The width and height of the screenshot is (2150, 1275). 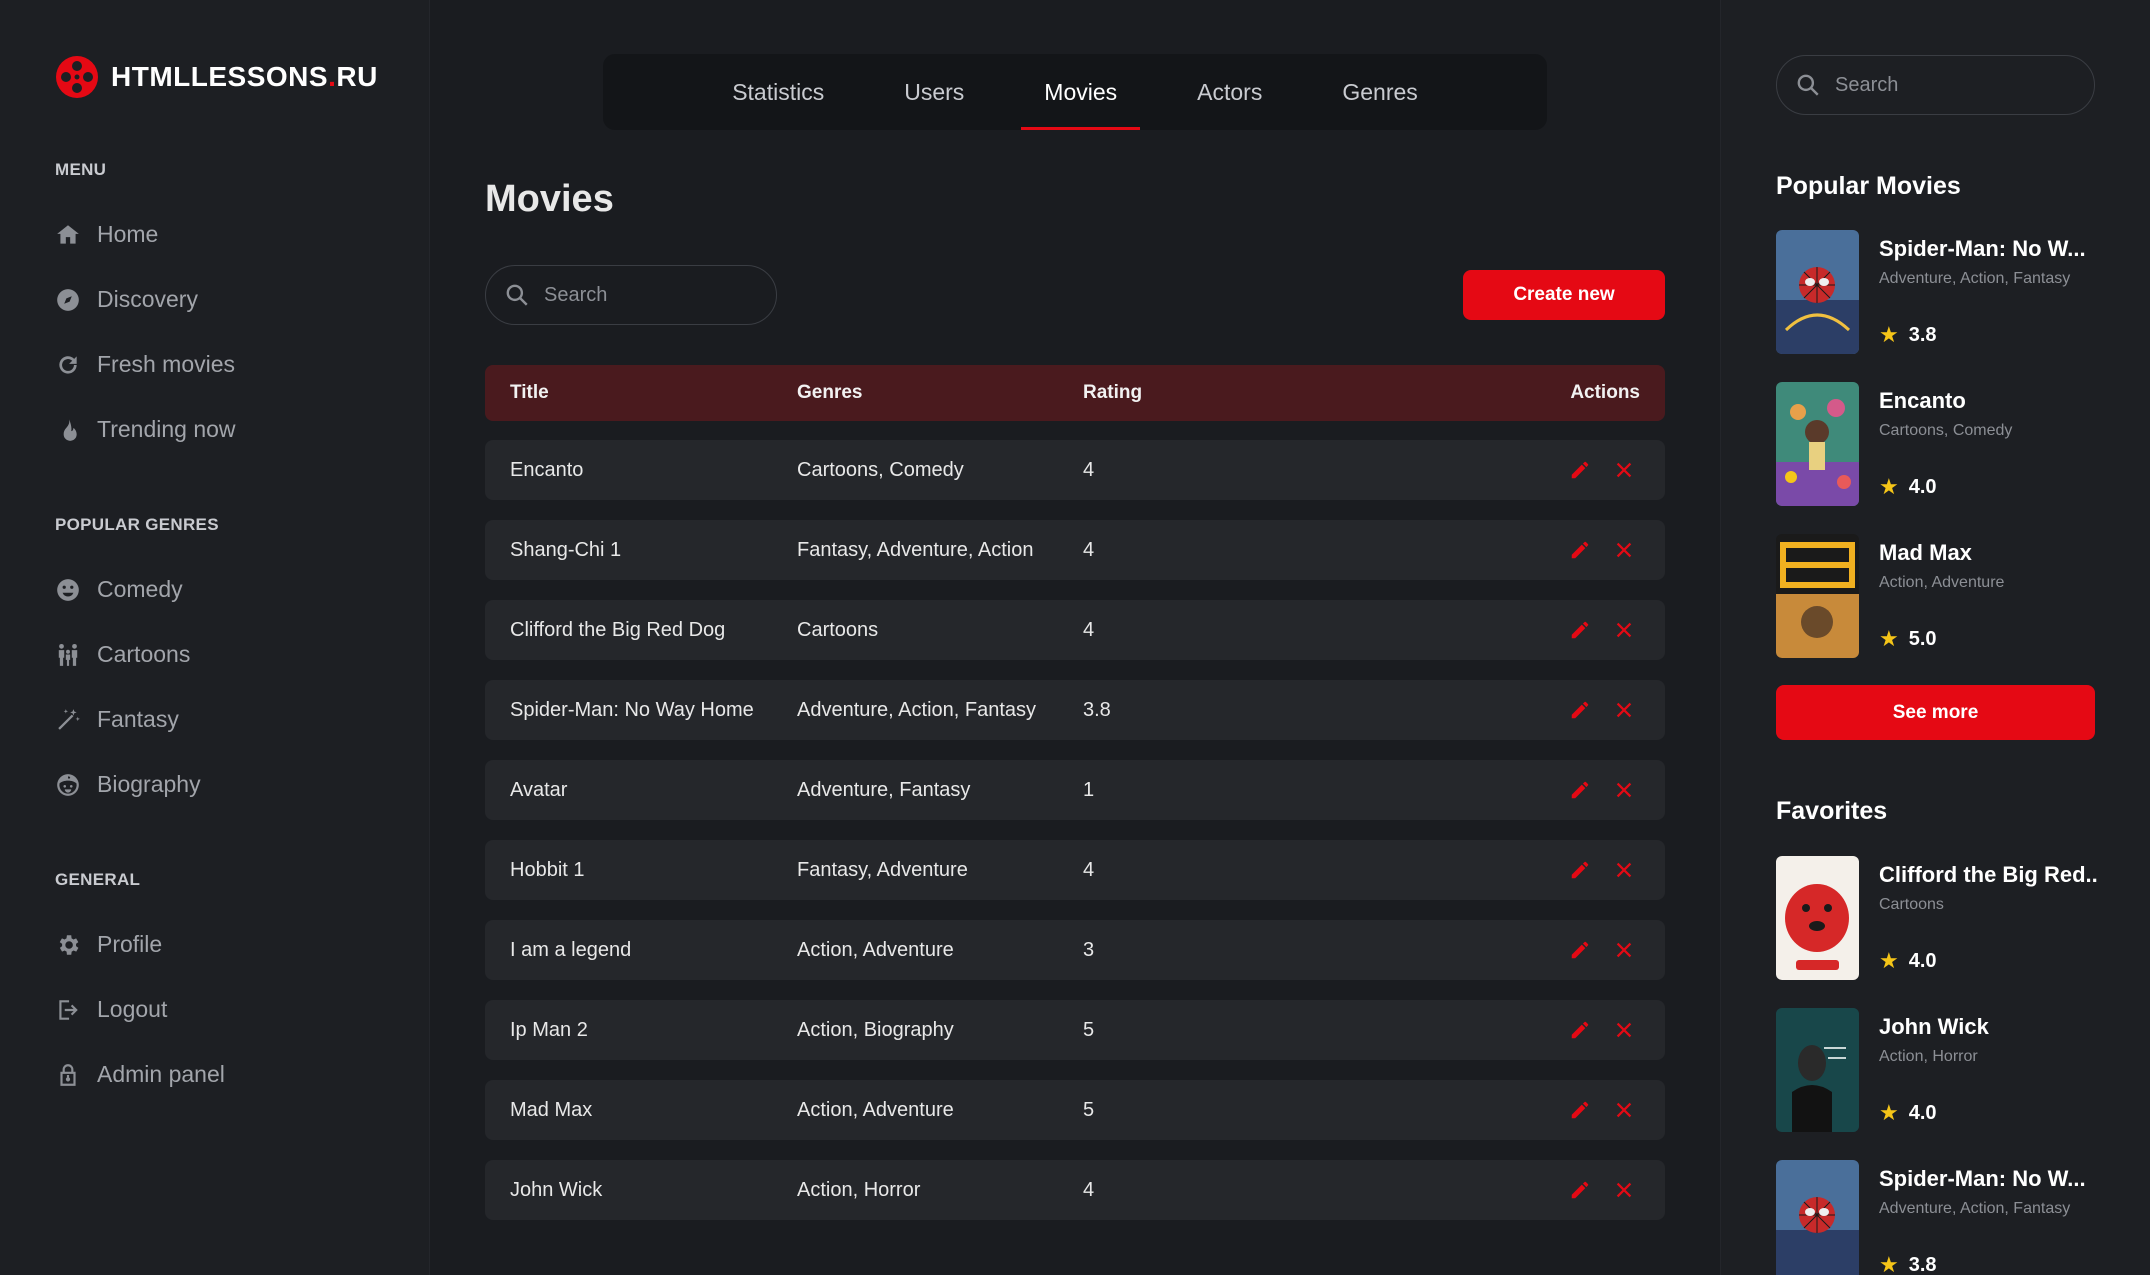 I want to click on column-header-genres: Genres, so click(x=829, y=393).